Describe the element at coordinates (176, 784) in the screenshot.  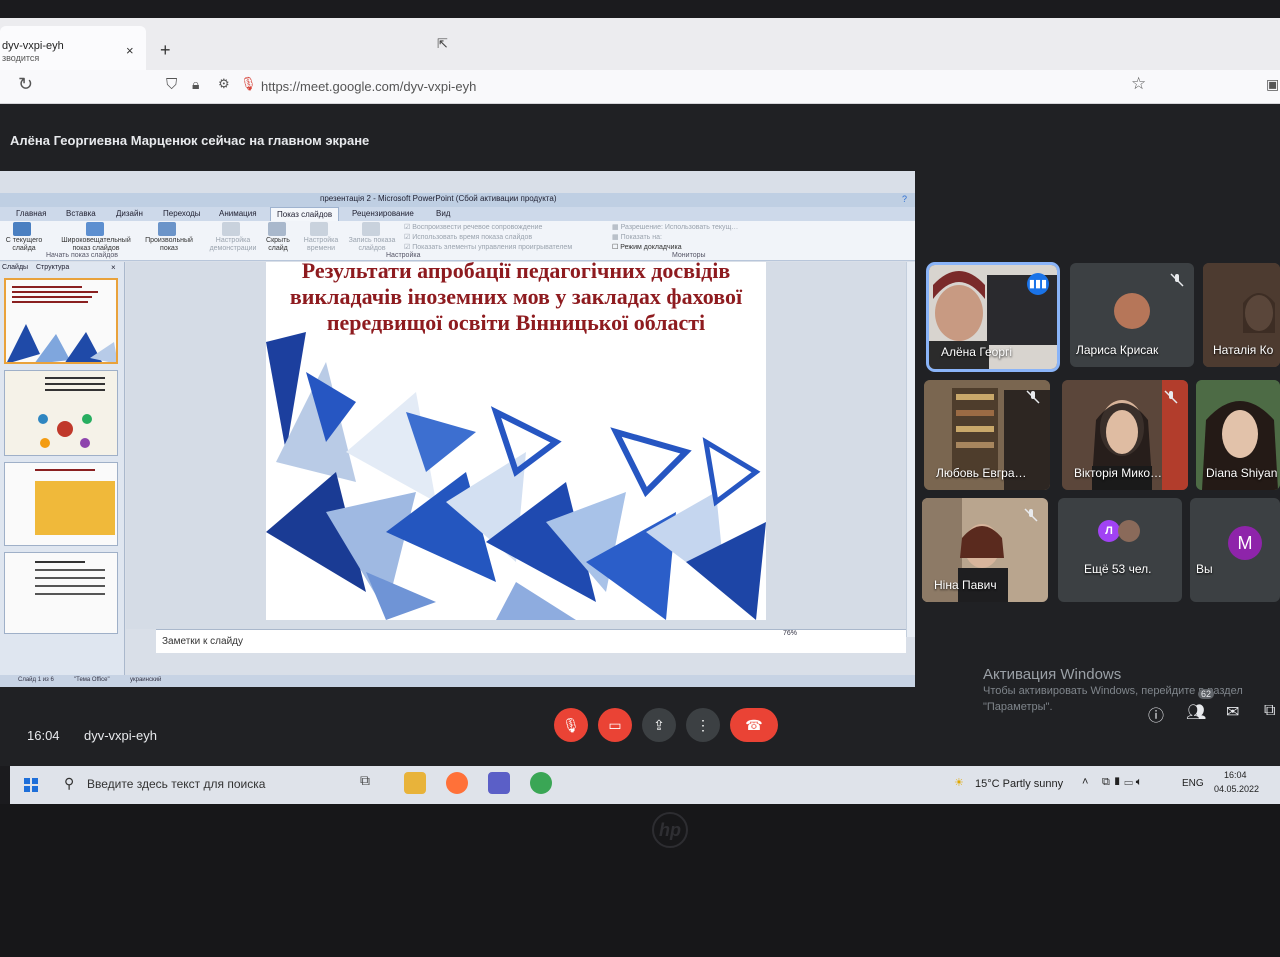
I see `taskbar-search-input: Введите здесь текст для поиска` at that location.